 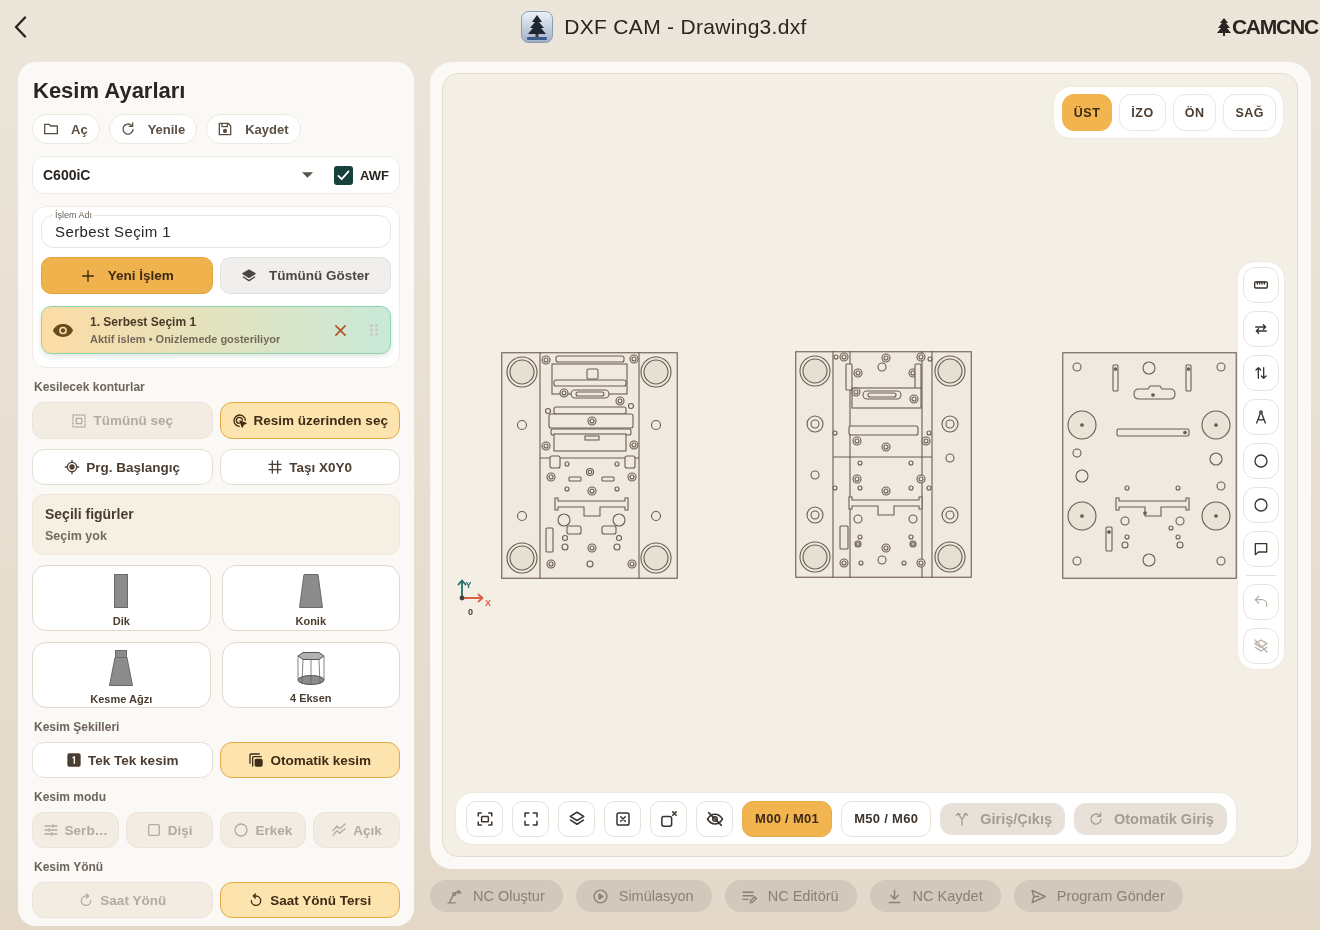 I want to click on cut-direction-button: Saat Yönü Tersi, so click(x=309, y=900).